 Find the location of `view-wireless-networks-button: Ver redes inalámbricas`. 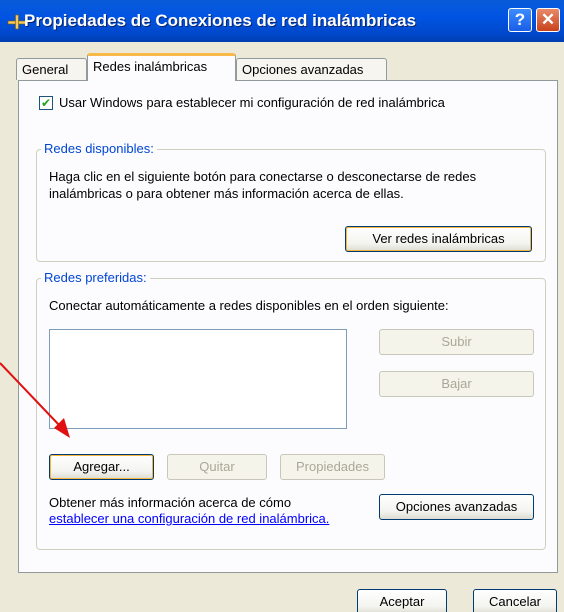

view-wireless-networks-button: Ver redes inalámbricas is located at coordinates (438, 239).